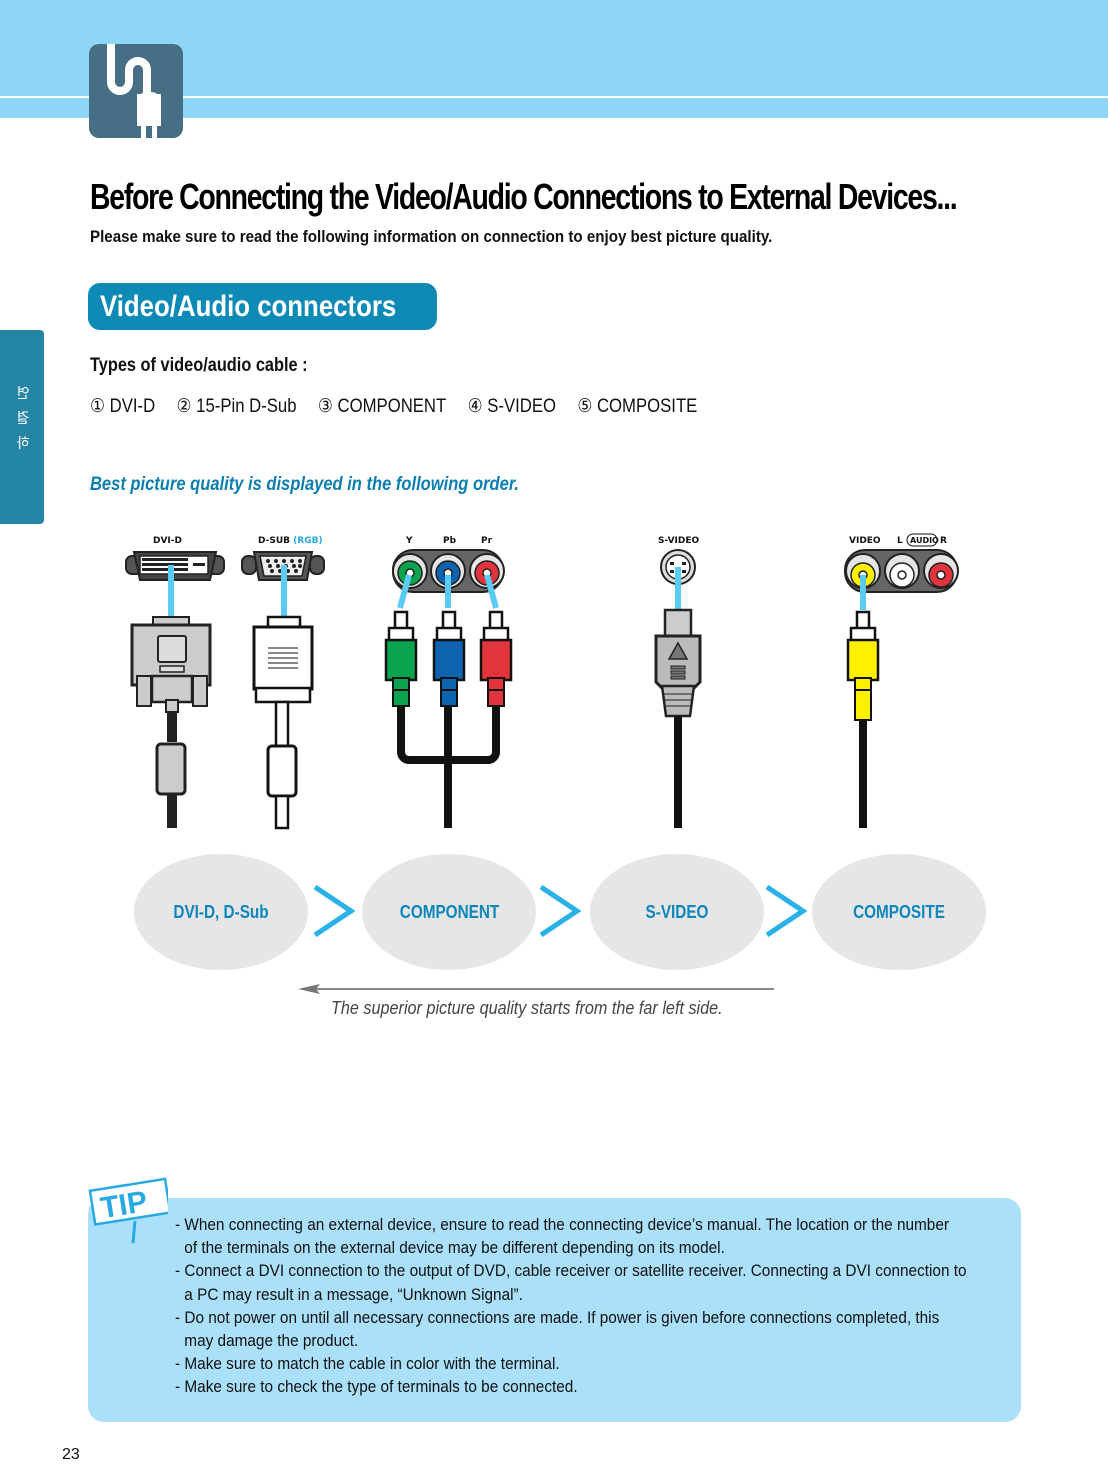 This screenshot has height=1470, width=1108. I want to click on rank-item-label: DVI-D, D-Sub, so click(221, 911).